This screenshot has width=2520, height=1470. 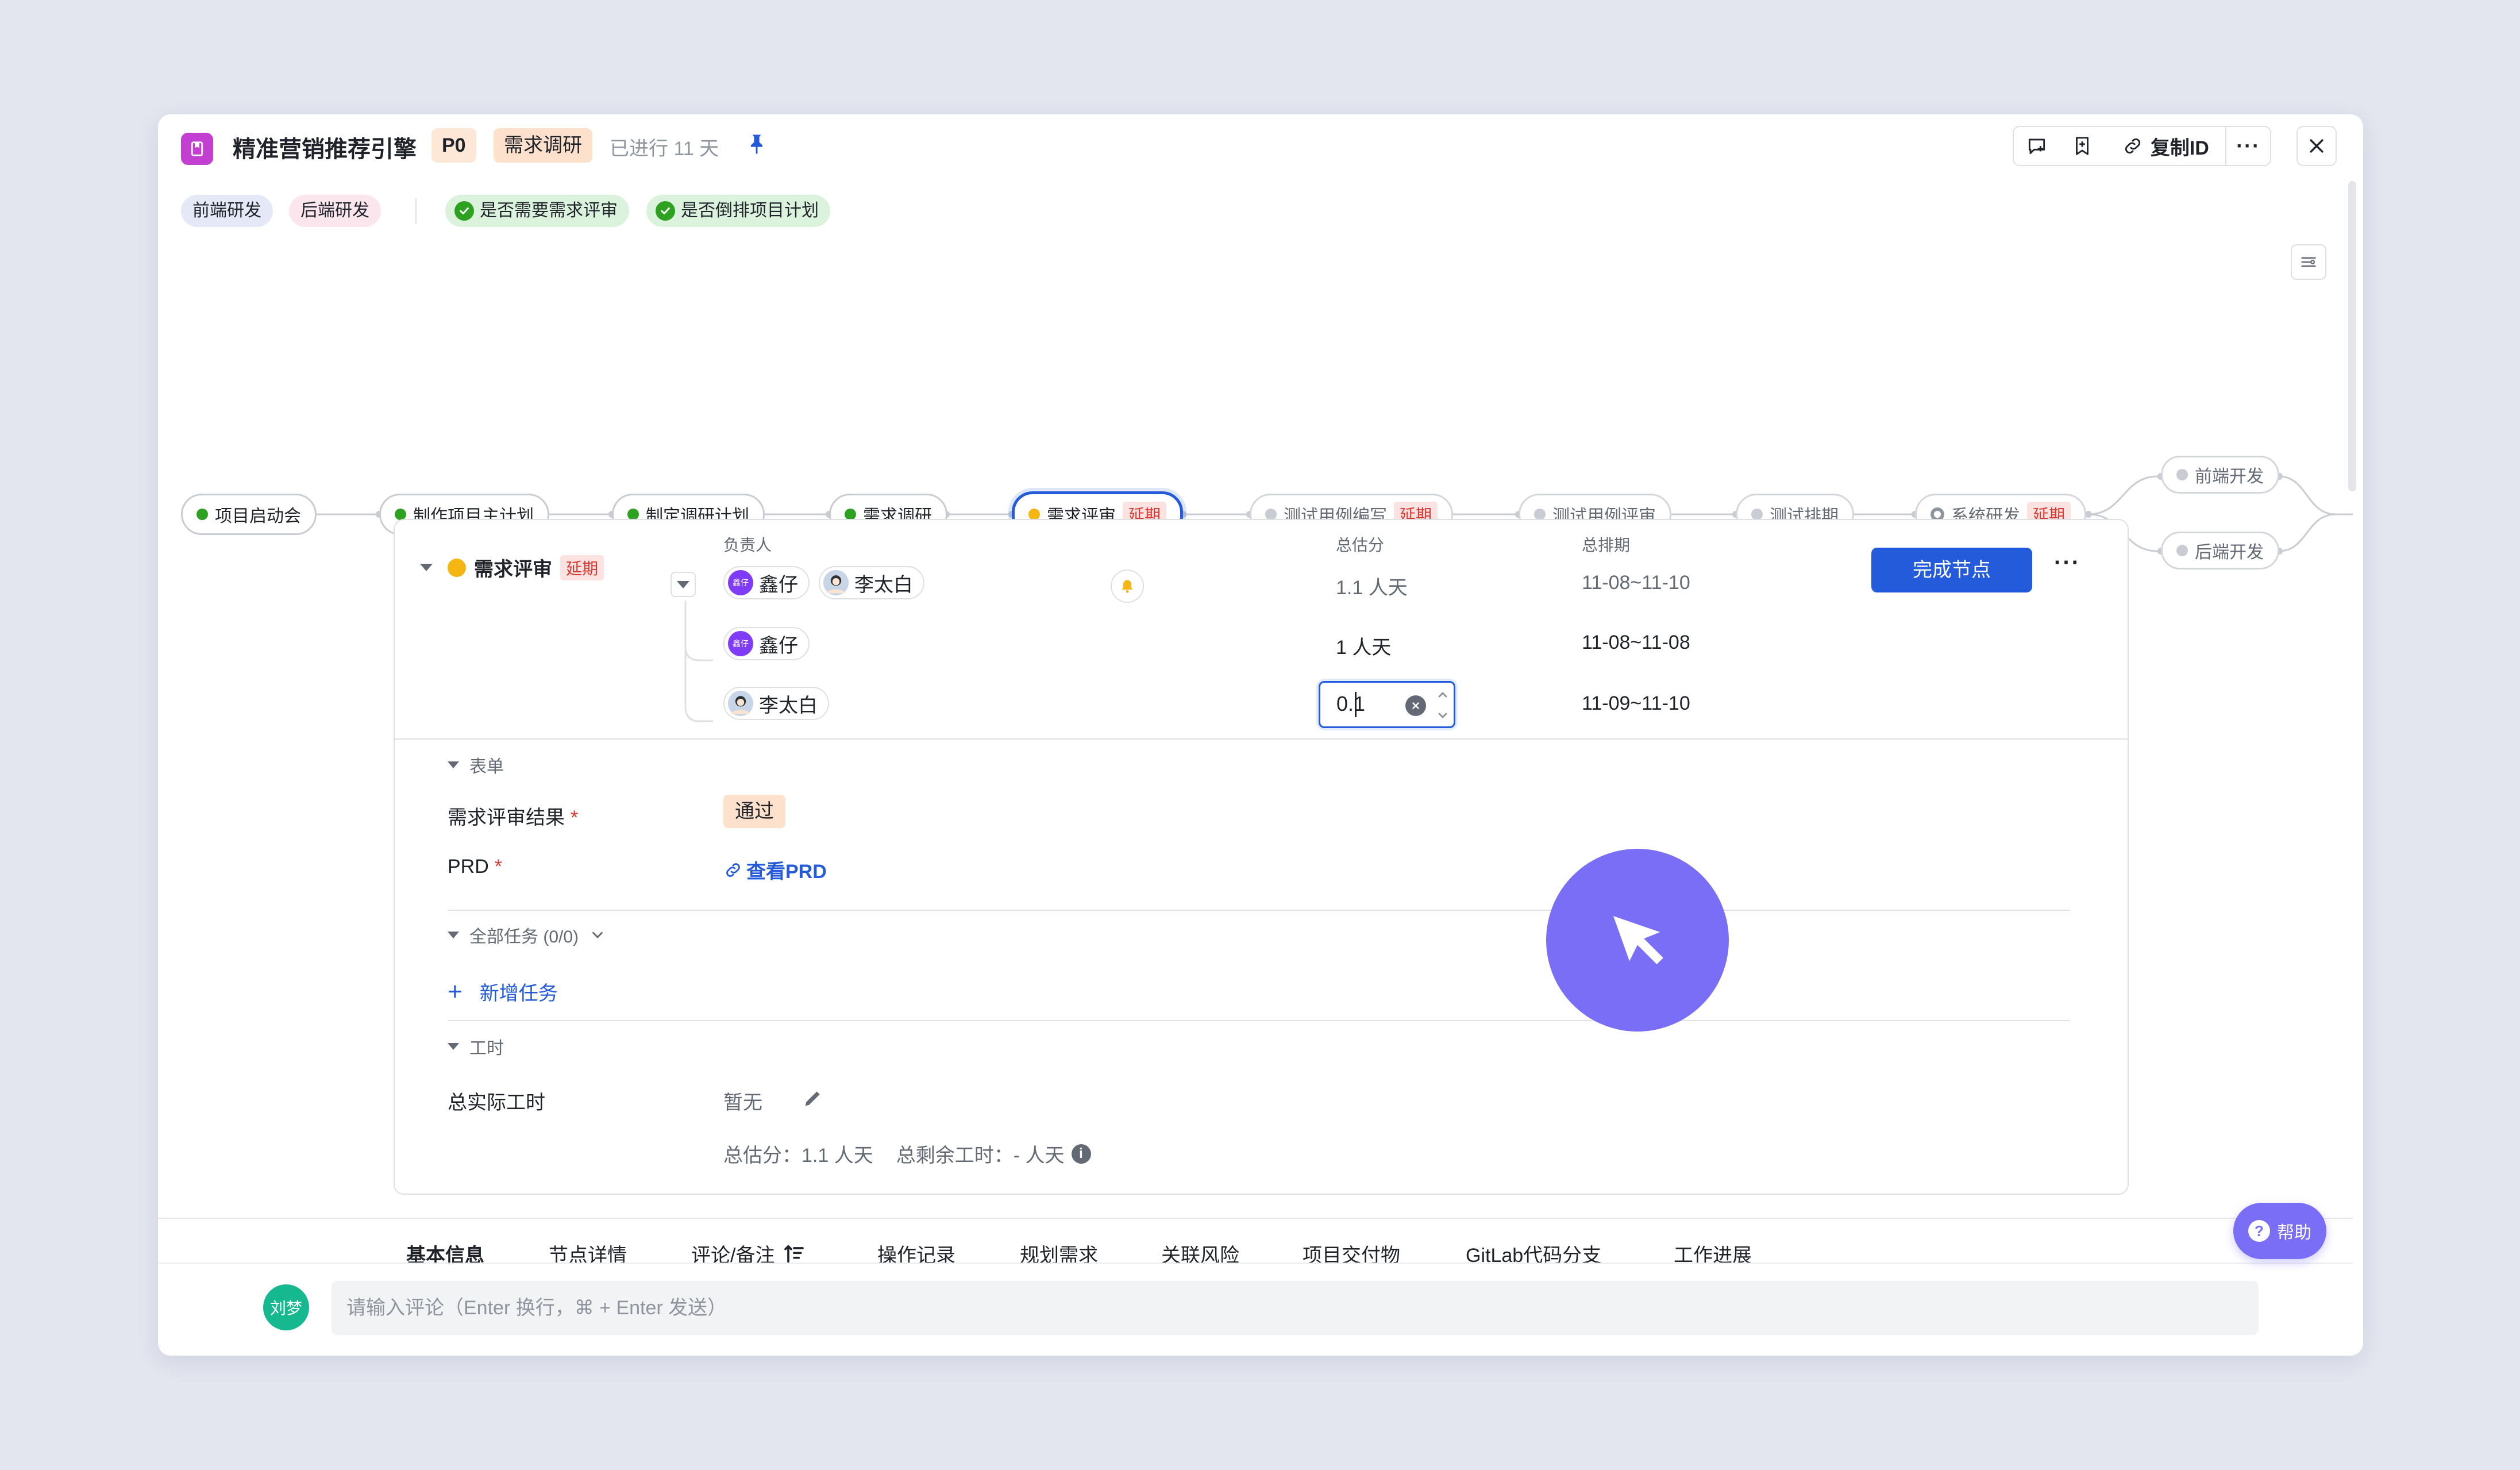 I want to click on node-more-button: ···, so click(x=2067, y=563).